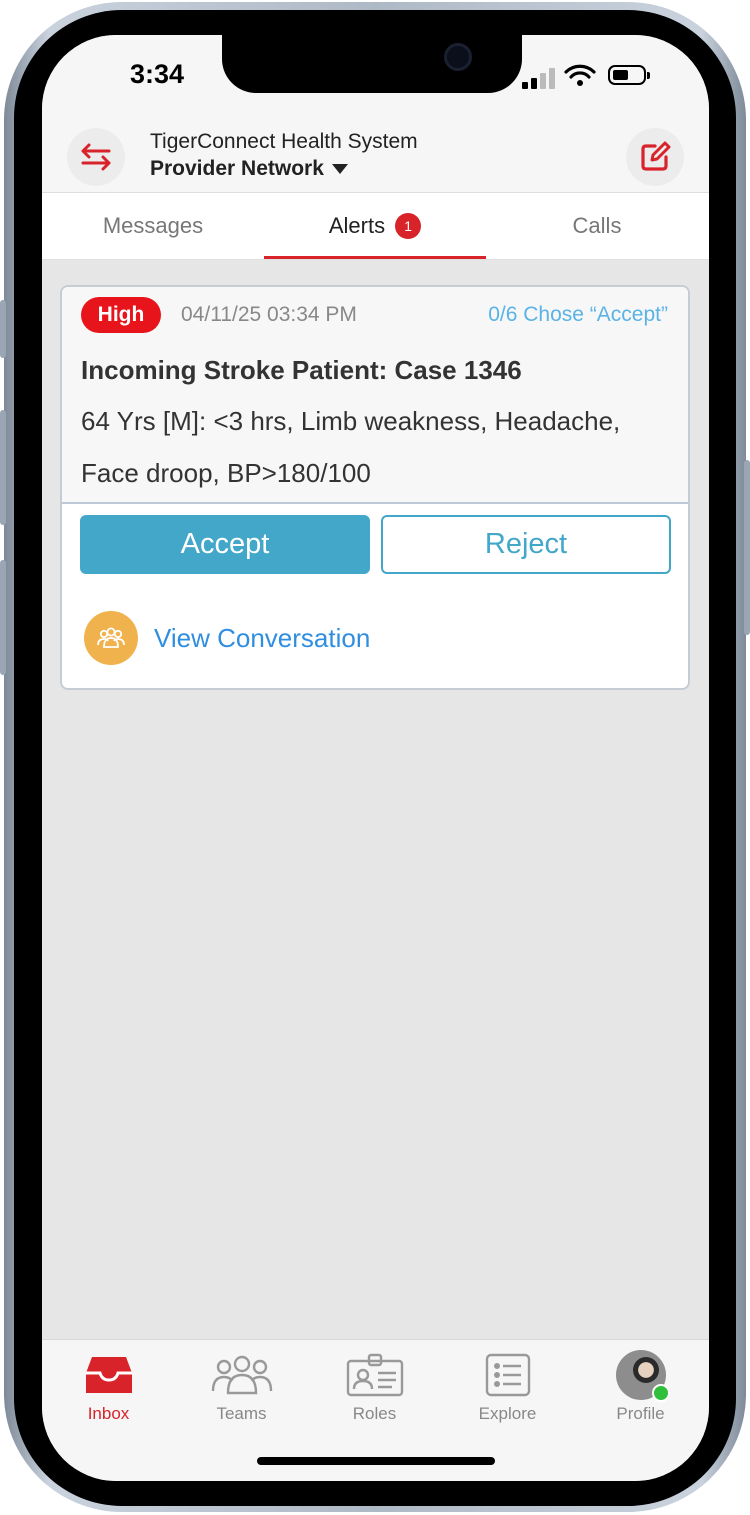 The image size is (750, 1515). What do you see at coordinates (408, 226) in the screenshot?
I see `alerts-count-badge: 1` at bounding box center [408, 226].